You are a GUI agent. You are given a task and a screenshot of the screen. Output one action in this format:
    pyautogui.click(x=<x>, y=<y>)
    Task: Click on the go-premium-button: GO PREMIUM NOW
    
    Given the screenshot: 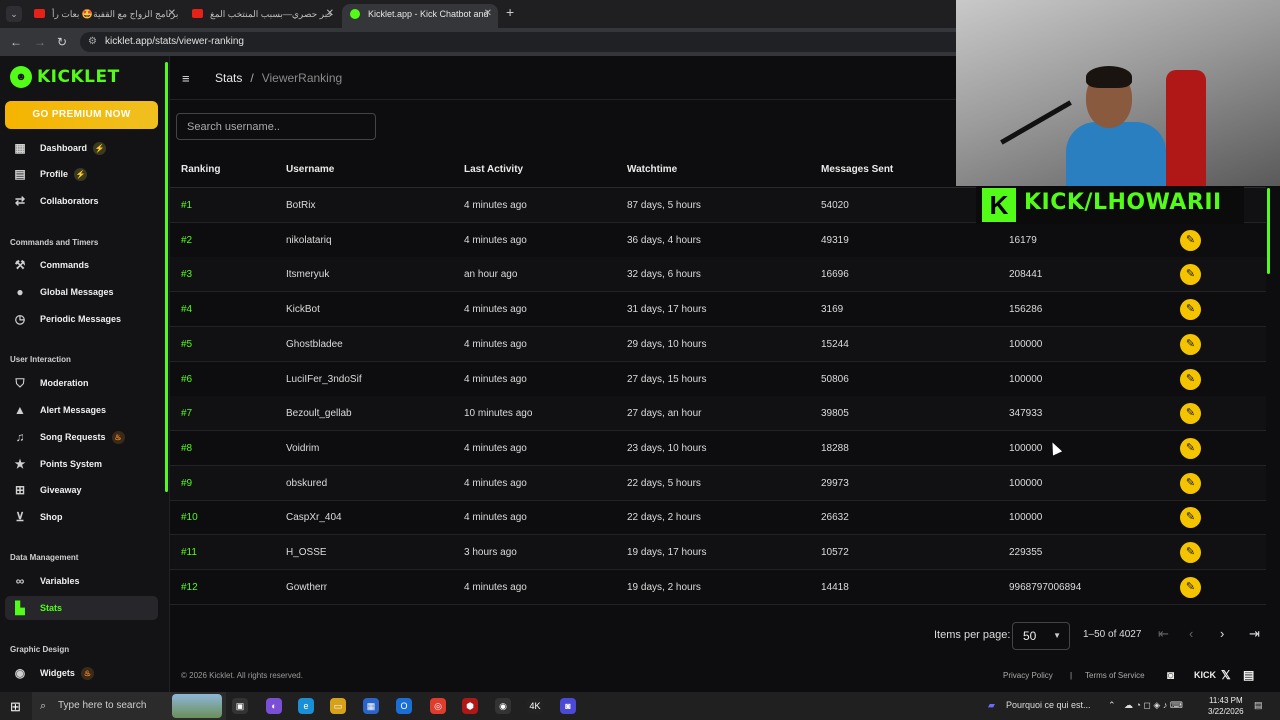 What is the action you would take?
    pyautogui.click(x=81, y=115)
    